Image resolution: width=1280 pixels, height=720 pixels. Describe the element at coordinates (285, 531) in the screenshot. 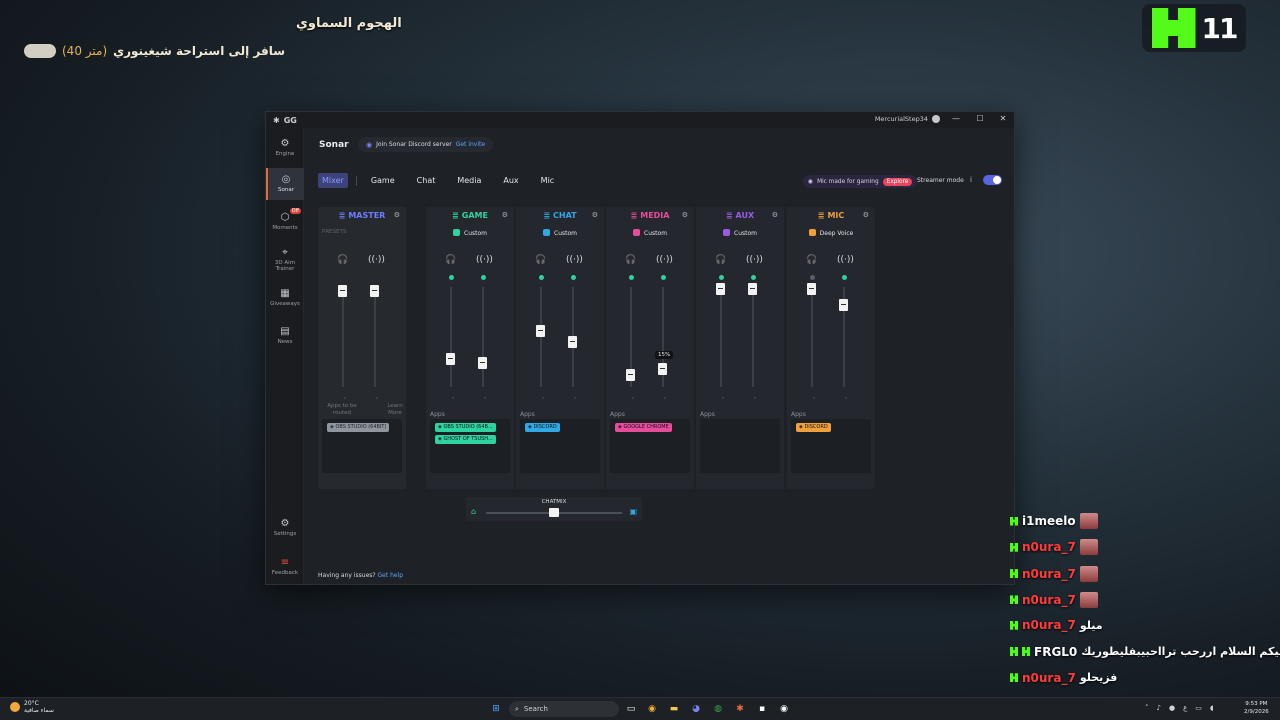

I see `sidebar-item-settings: ⚙ Settings` at that location.